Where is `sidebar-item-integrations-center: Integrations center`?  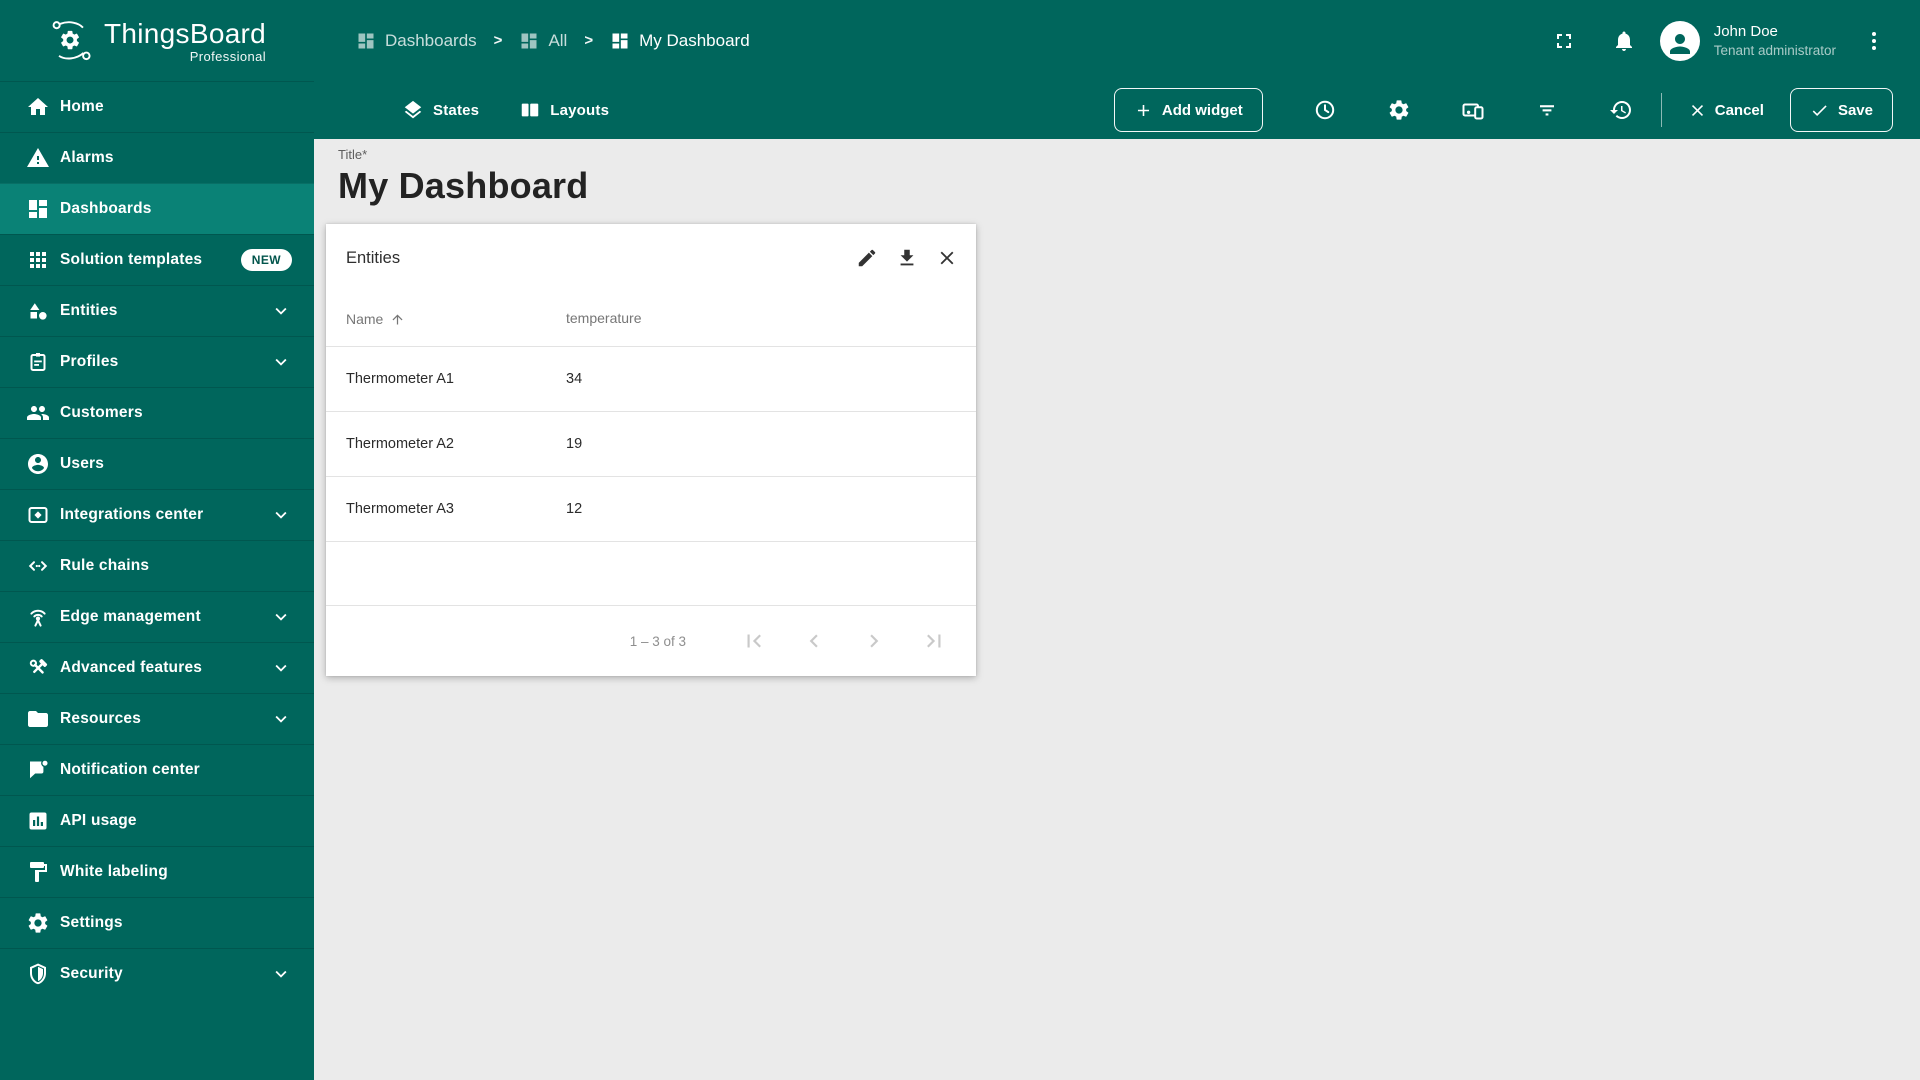 sidebar-item-integrations-center: Integrations center is located at coordinates (157, 514).